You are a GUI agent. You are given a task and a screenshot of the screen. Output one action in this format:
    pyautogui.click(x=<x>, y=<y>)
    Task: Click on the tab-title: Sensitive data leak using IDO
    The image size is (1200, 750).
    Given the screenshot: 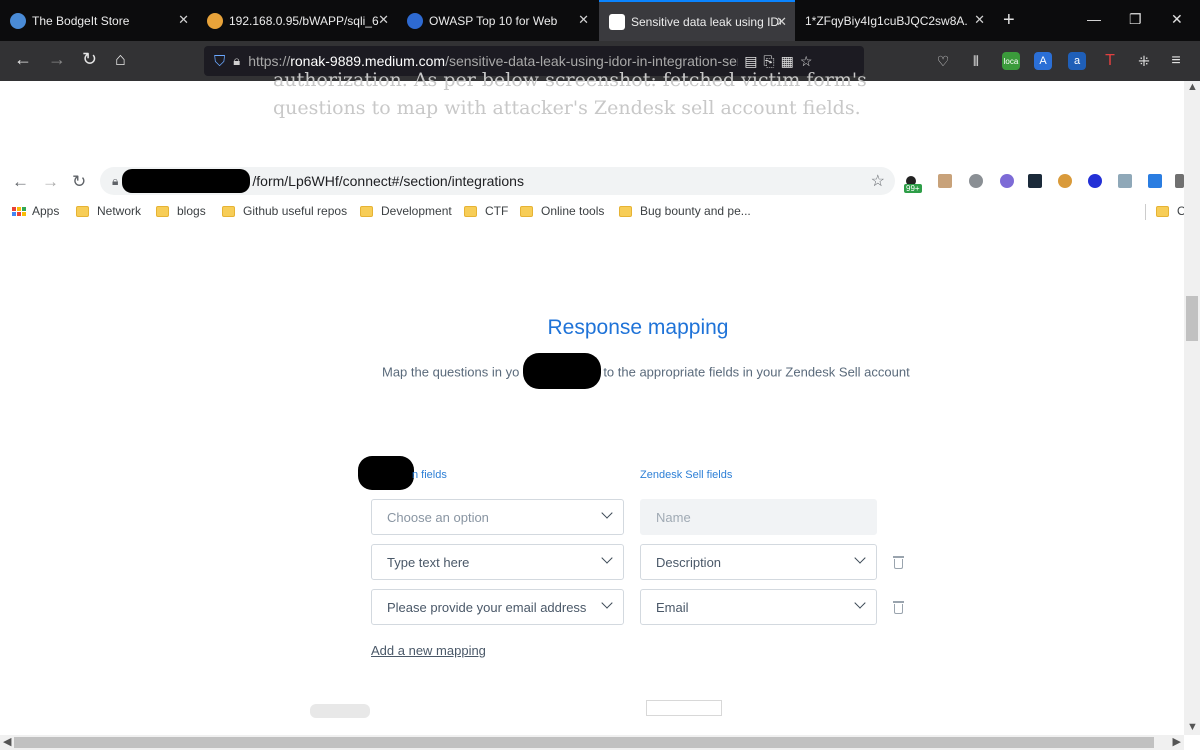 What is the action you would take?
    pyautogui.click(x=706, y=21)
    